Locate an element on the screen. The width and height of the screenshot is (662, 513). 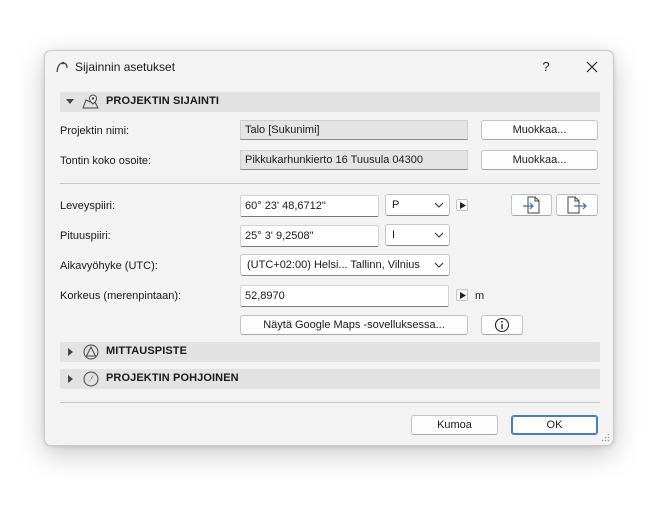
site-address-label: Tontin koko osoite: is located at coordinates (106, 161).